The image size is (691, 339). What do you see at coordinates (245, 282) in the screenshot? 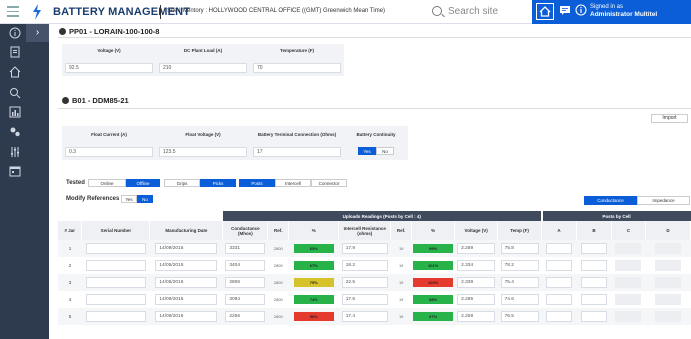
I see `conductance-input: 2806` at bounding box center [245, 282].